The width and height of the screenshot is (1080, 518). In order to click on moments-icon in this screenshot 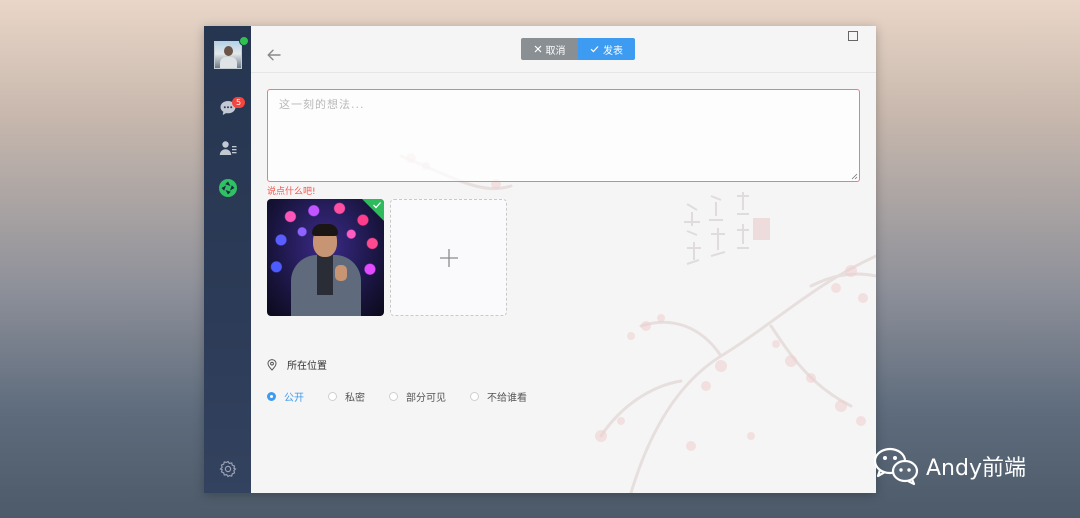, I will do `click(228, 188)`.